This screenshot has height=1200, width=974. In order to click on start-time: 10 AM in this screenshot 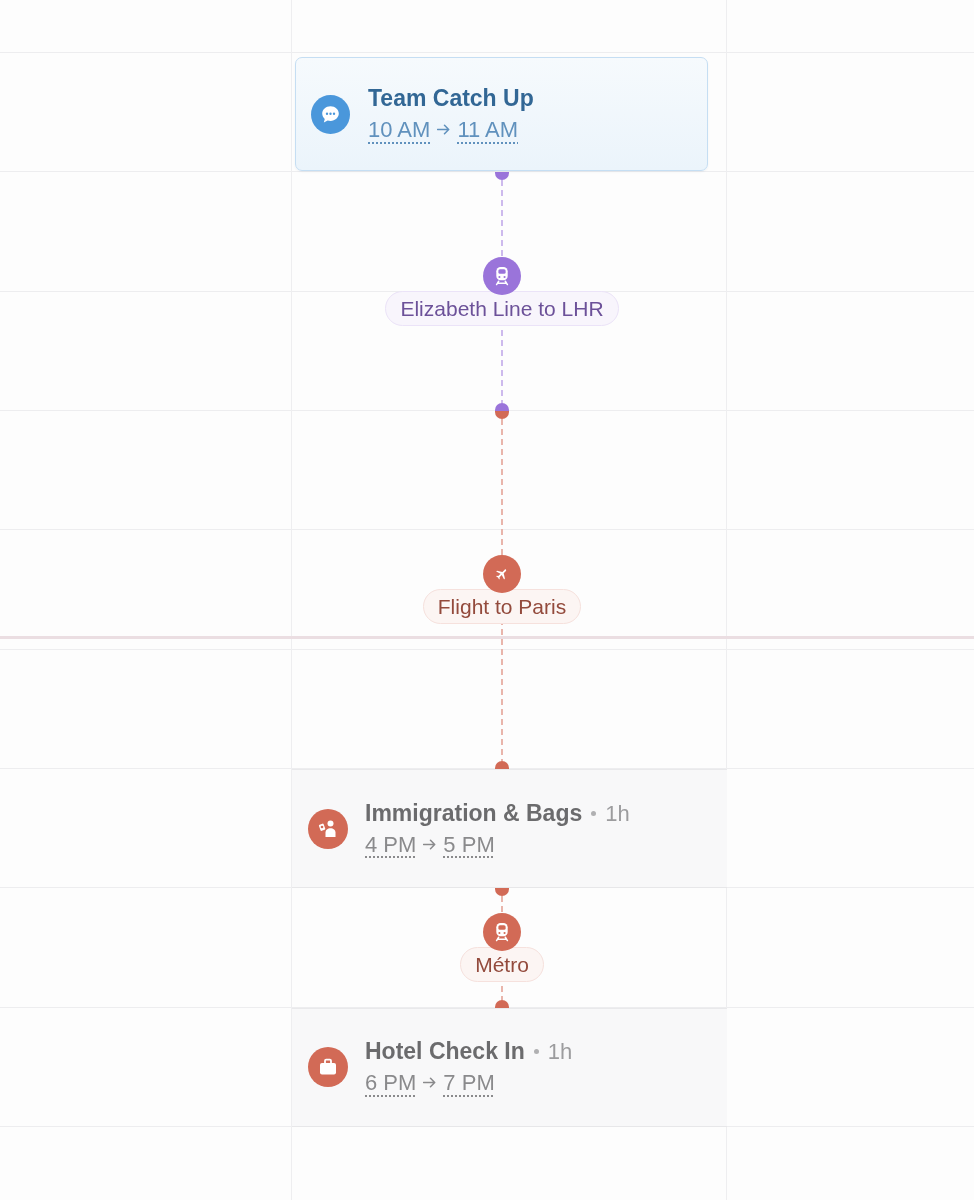, I will do `click(399, 130)`.